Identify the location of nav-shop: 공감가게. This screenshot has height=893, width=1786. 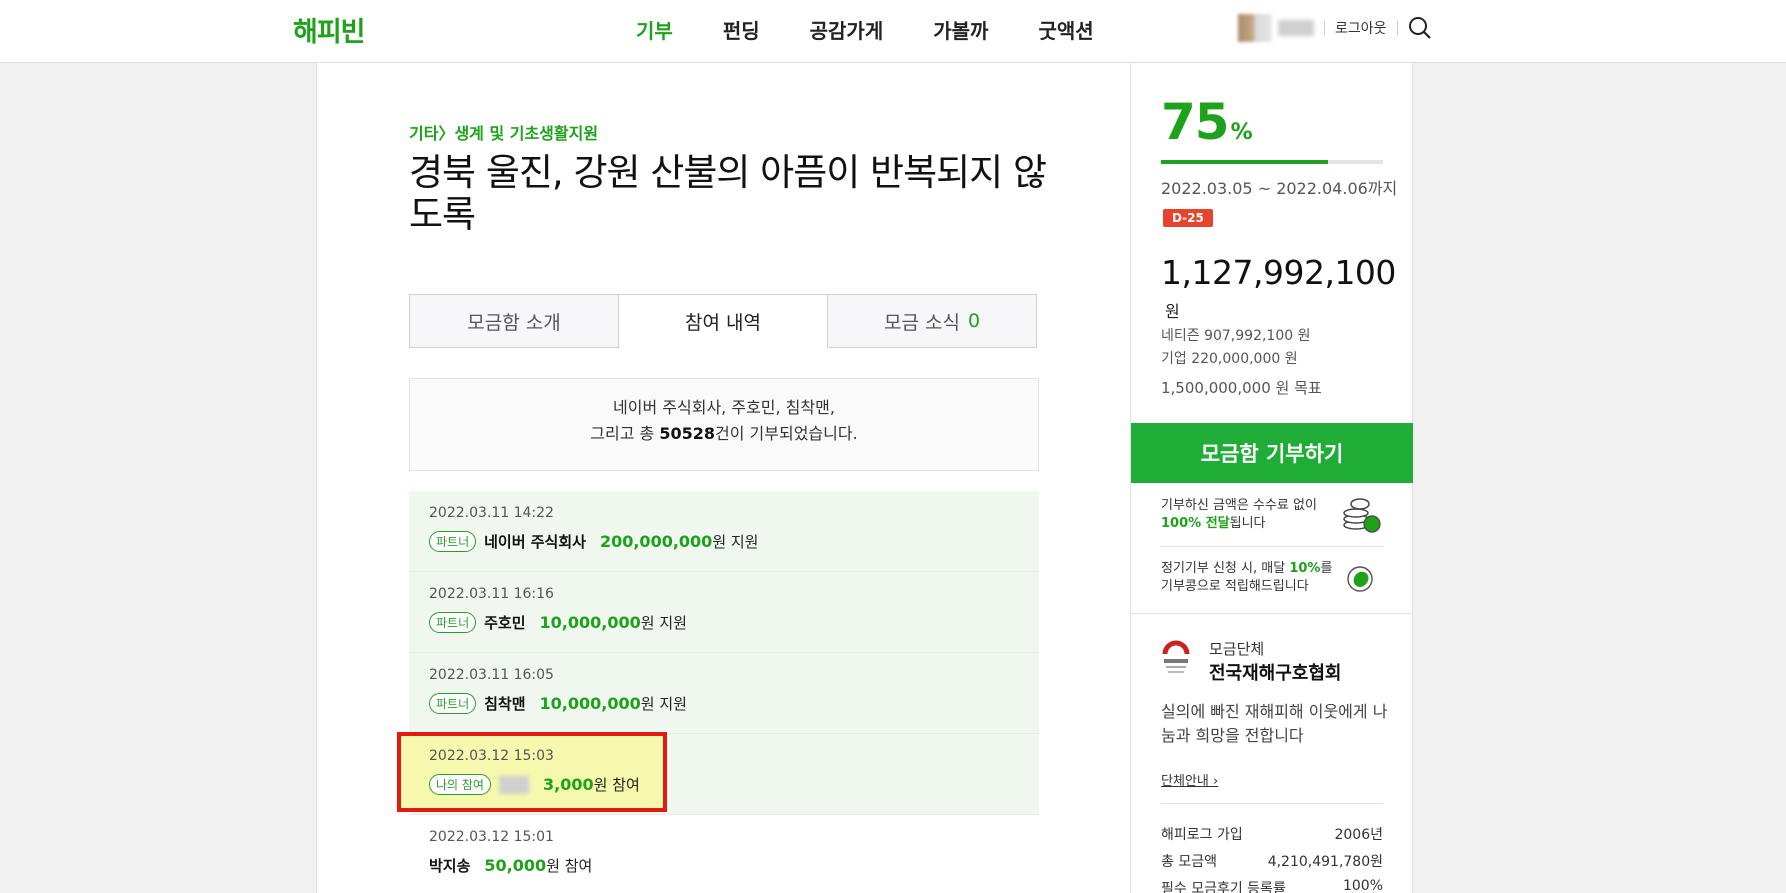
(847, 29).